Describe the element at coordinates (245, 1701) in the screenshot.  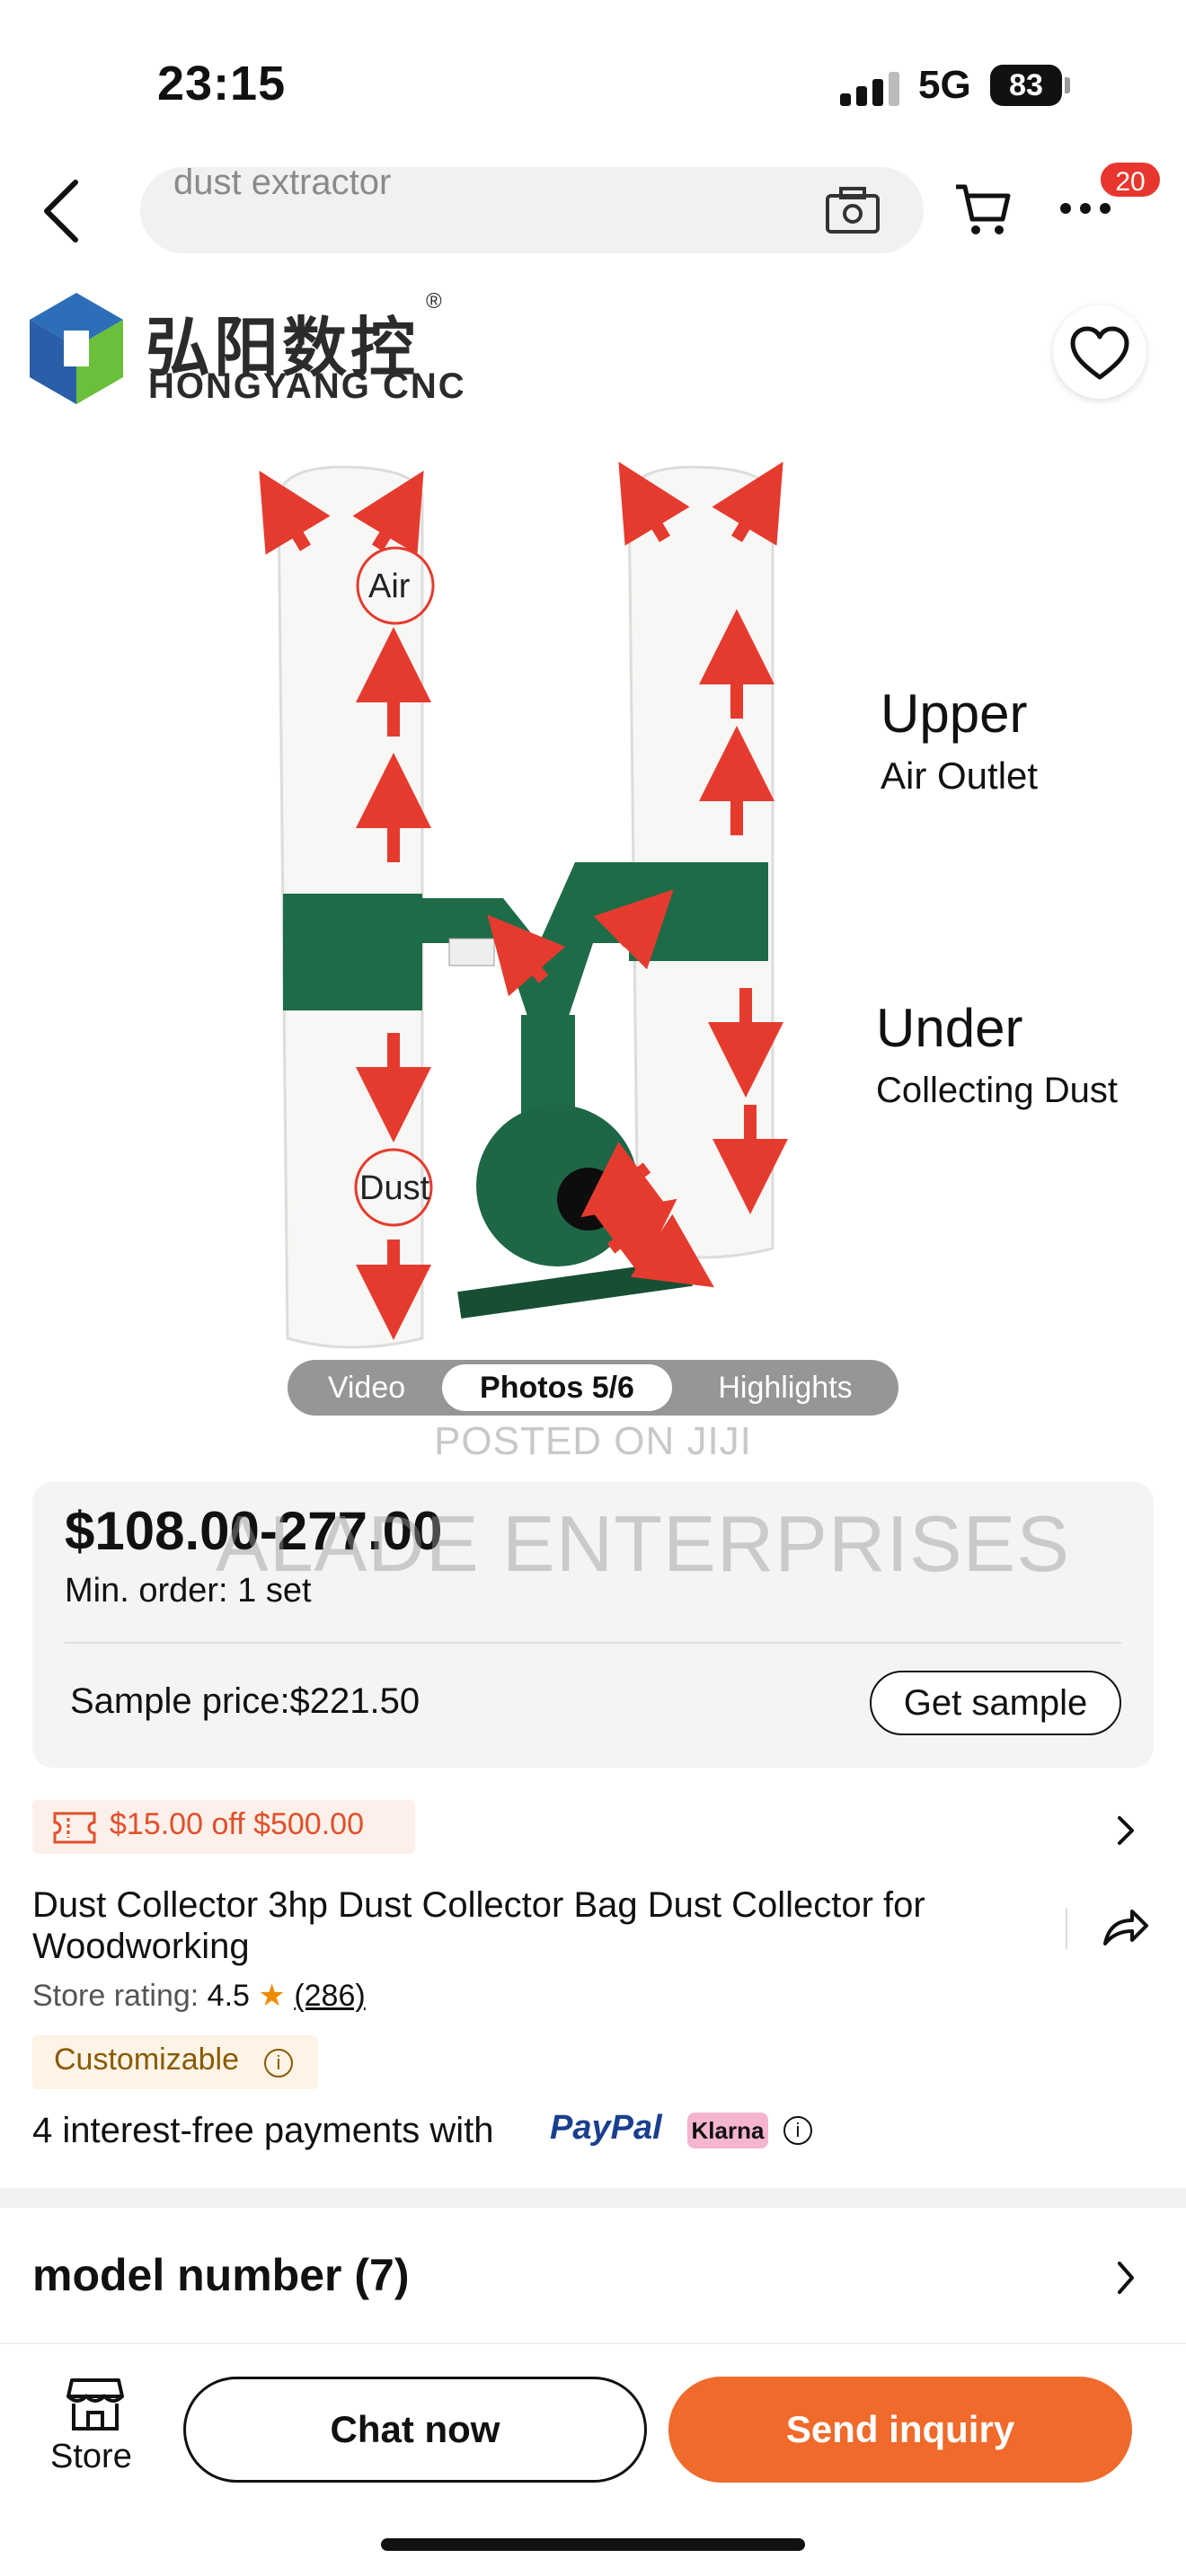
I see `sample-price: Sample price:$221.50` at that location.